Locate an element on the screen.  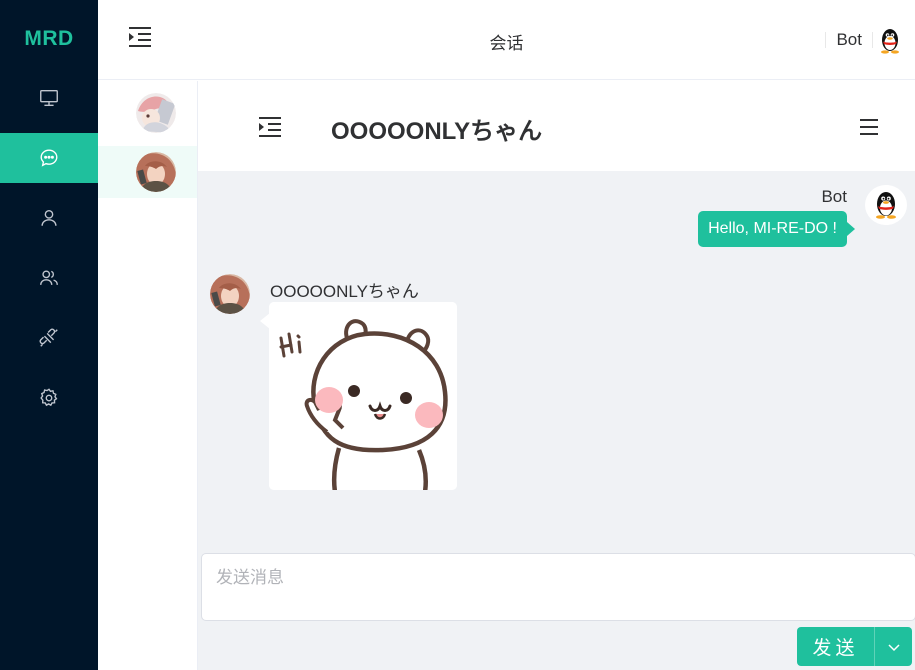
message-sender: OOOOONLYちゃん is located at coordinates (344, 291).